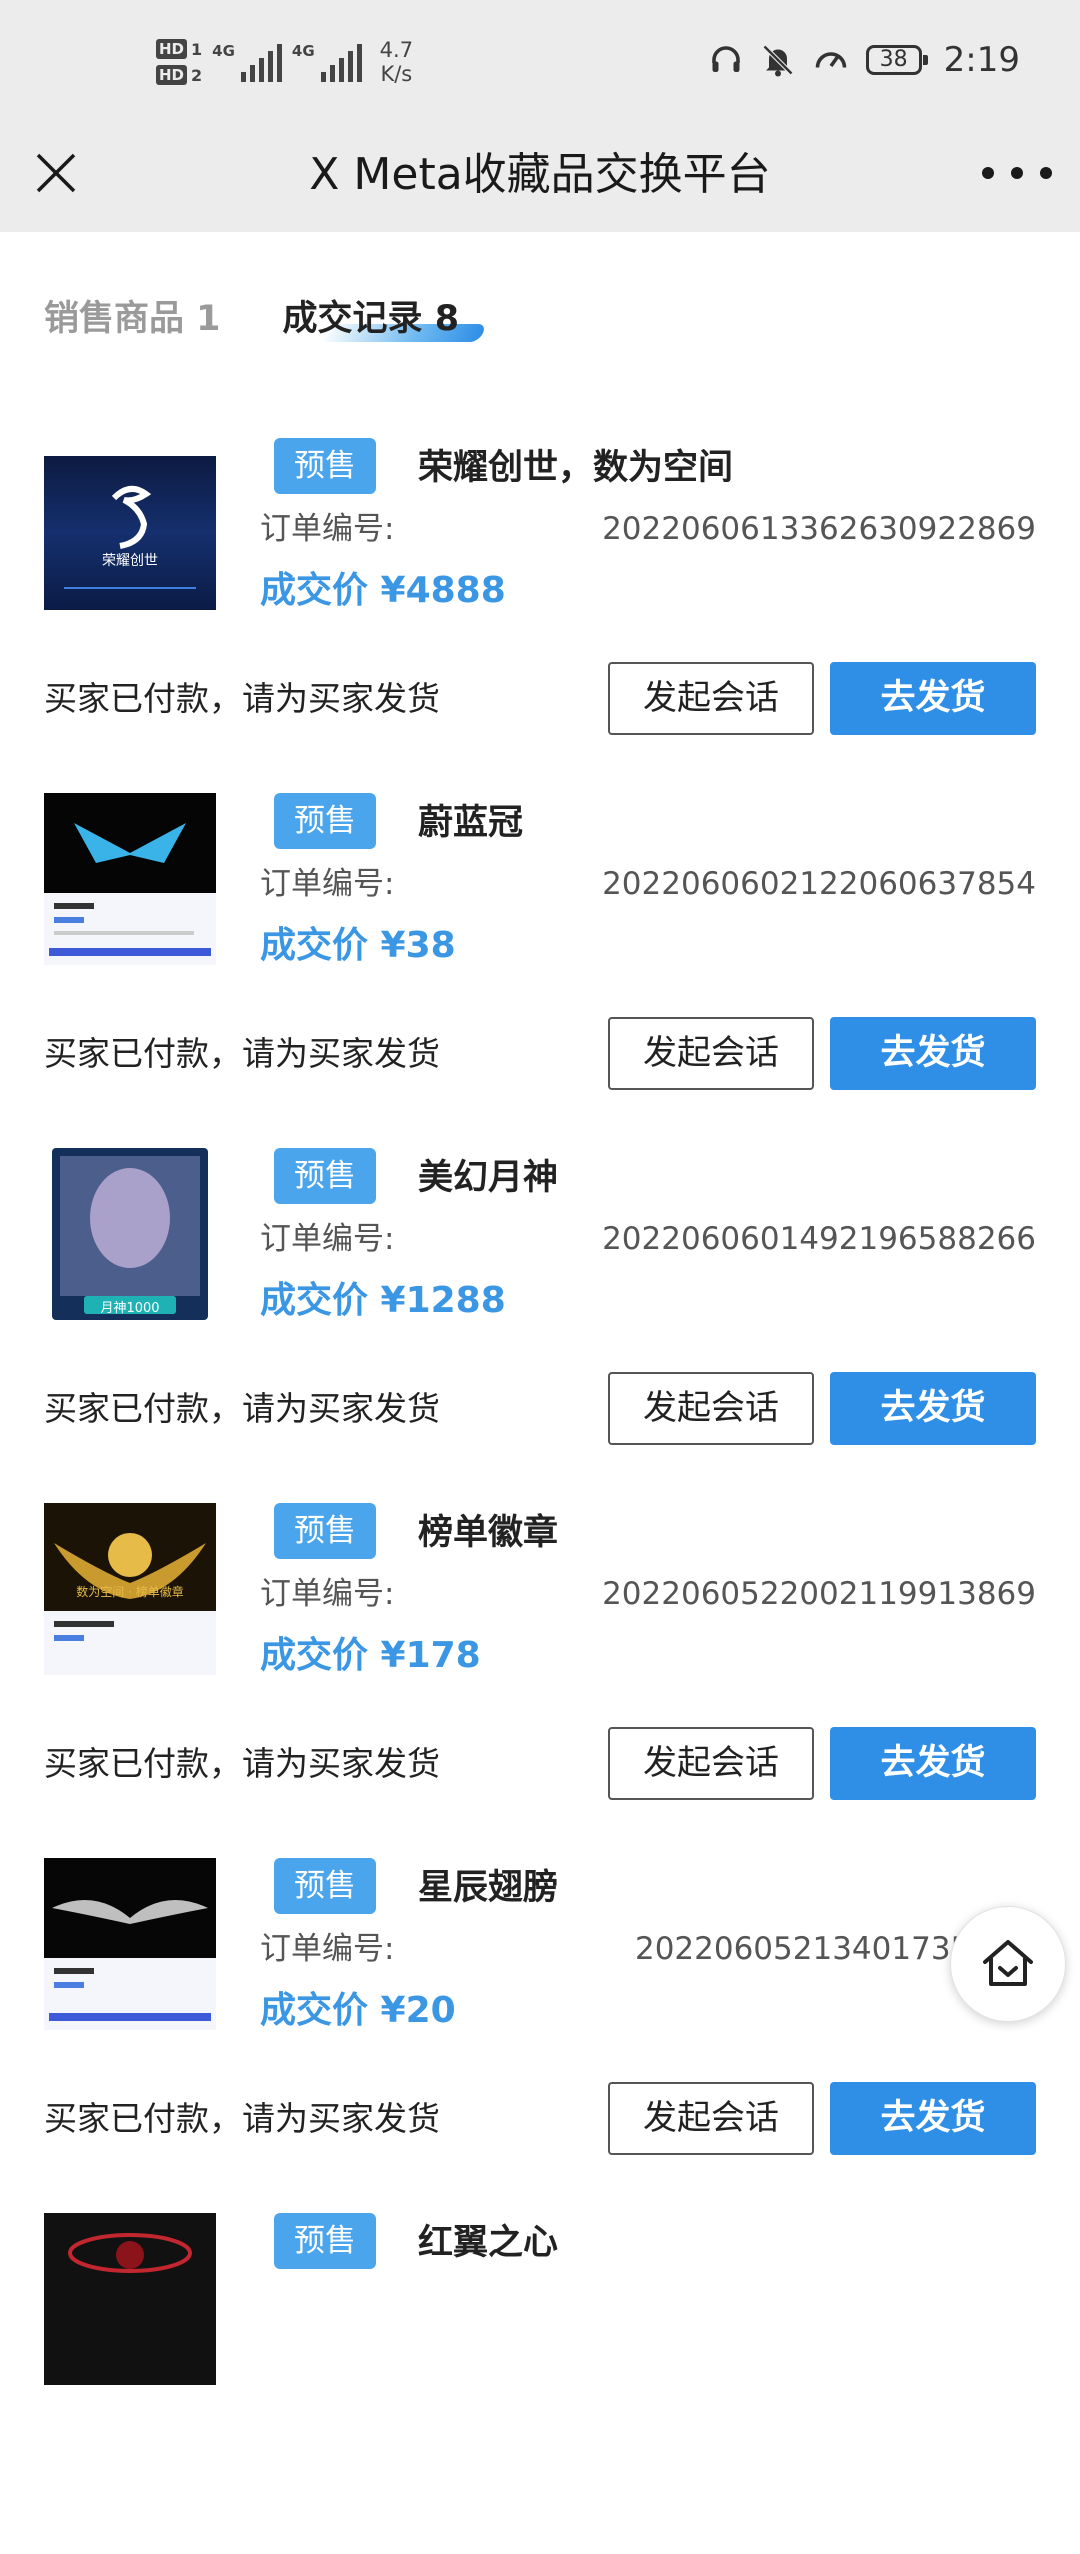 The image size is (1080, 2554). I want to click on home-button, so click(1008, 1964).